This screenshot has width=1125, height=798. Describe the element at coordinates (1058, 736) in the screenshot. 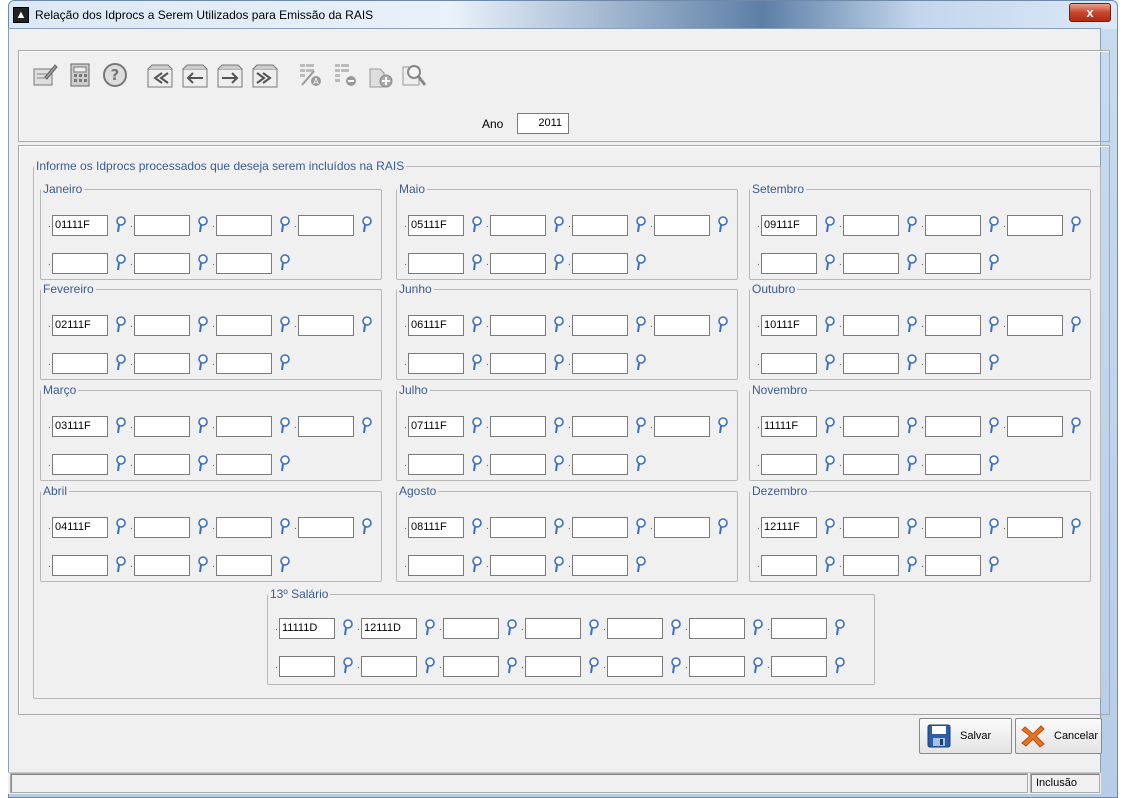

I see `cancel-button: Cancelar` at that location.